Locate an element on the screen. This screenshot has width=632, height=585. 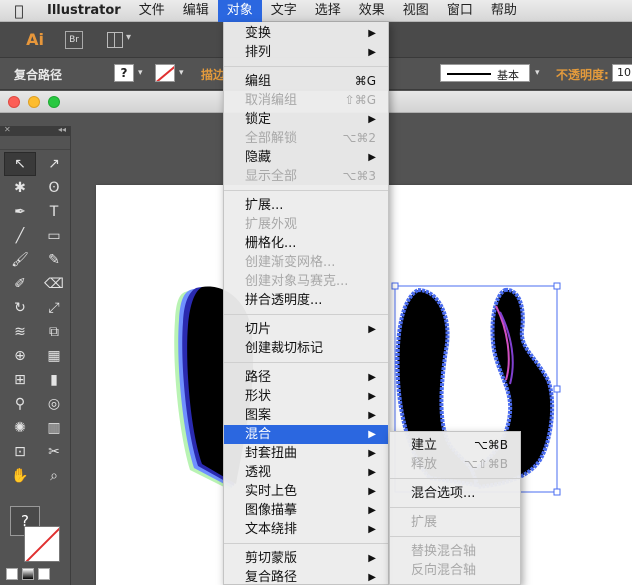
fill-dropdown-icon: ▾ is located at coordinates (140, 73).